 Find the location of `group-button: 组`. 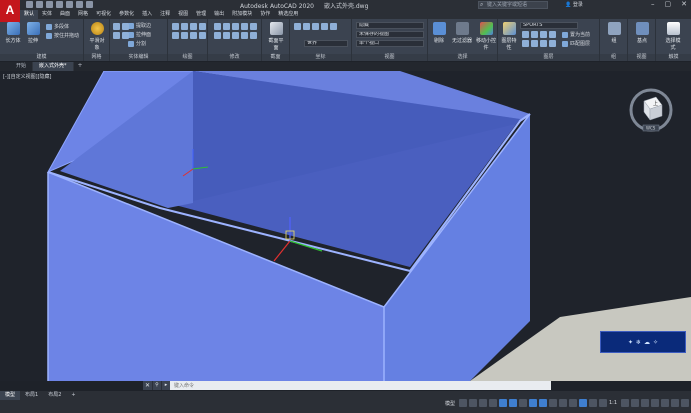

group-button: 组 is located at coordinates (614, 33).